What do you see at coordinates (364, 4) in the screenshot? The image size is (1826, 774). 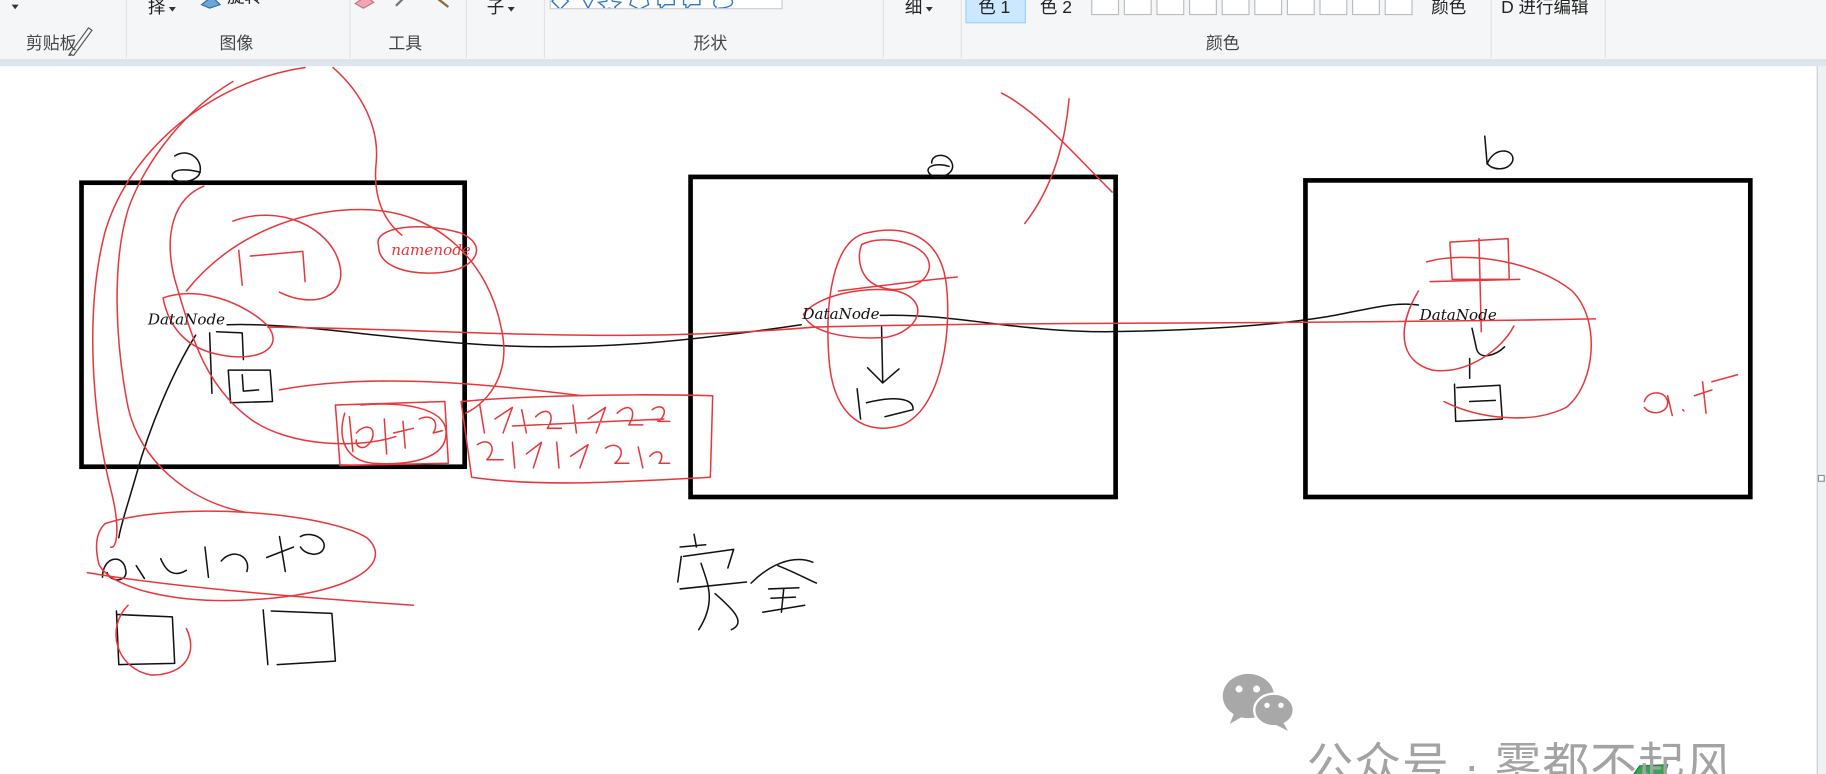 I see `eraser-icon` at bounding box center [364, 4].